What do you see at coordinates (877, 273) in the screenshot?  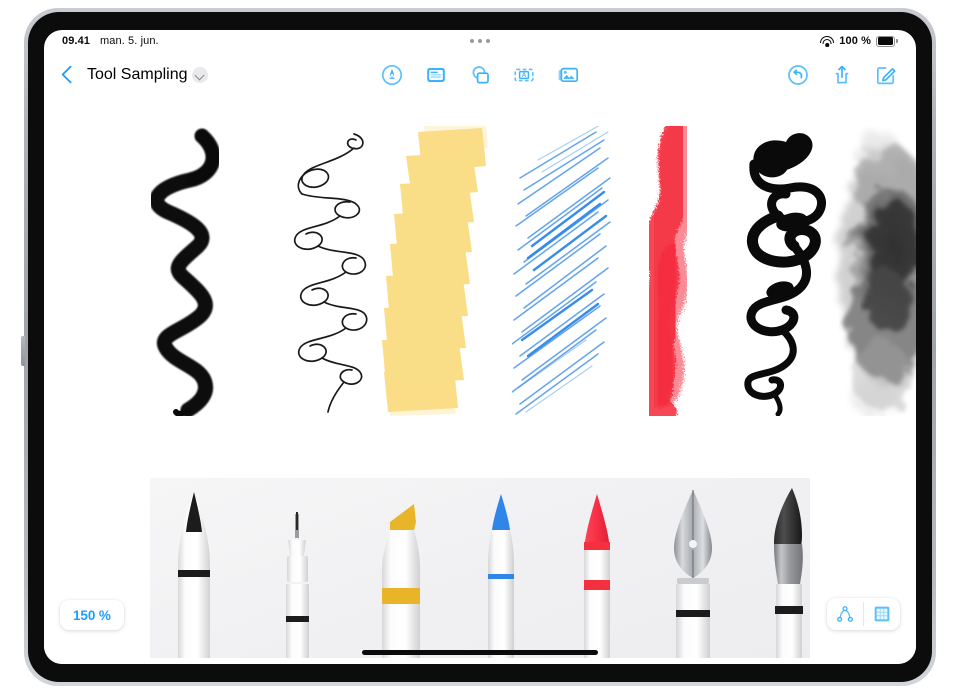 I see `stroke-watercolor` at bounding box center [877, 273].